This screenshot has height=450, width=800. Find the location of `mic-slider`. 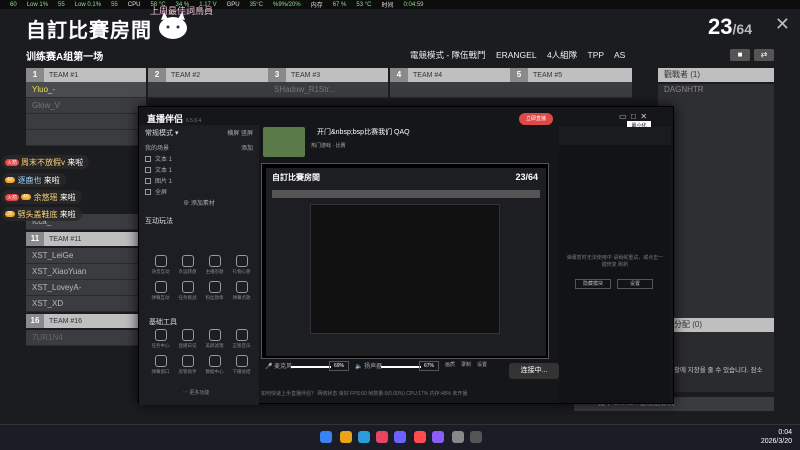

mic-slider is located at coordinates (311, 367).